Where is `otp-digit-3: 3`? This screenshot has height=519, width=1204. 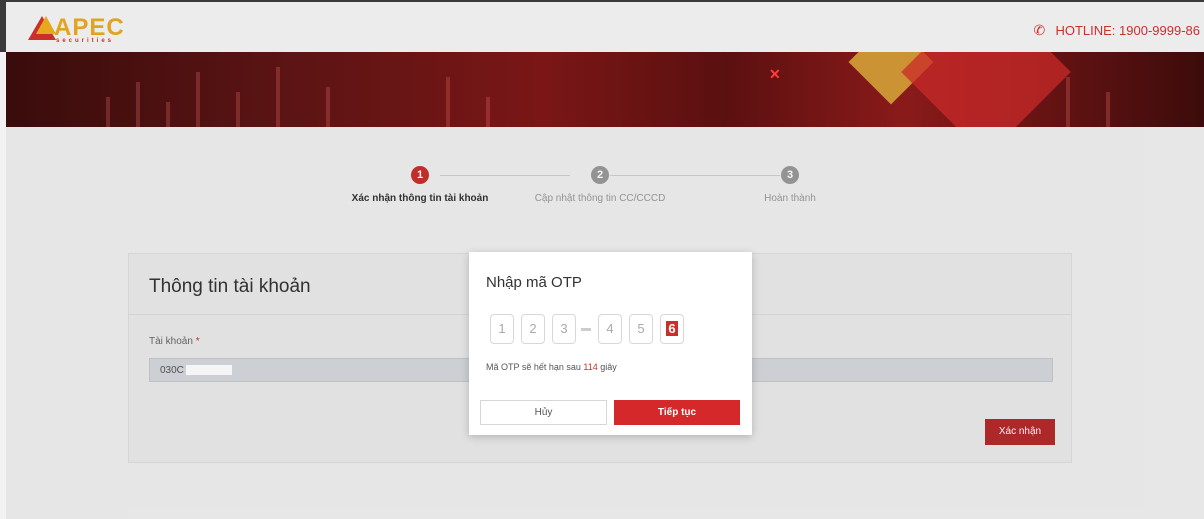
otp-digit-3: 3 is located at coordinates (564, 329).